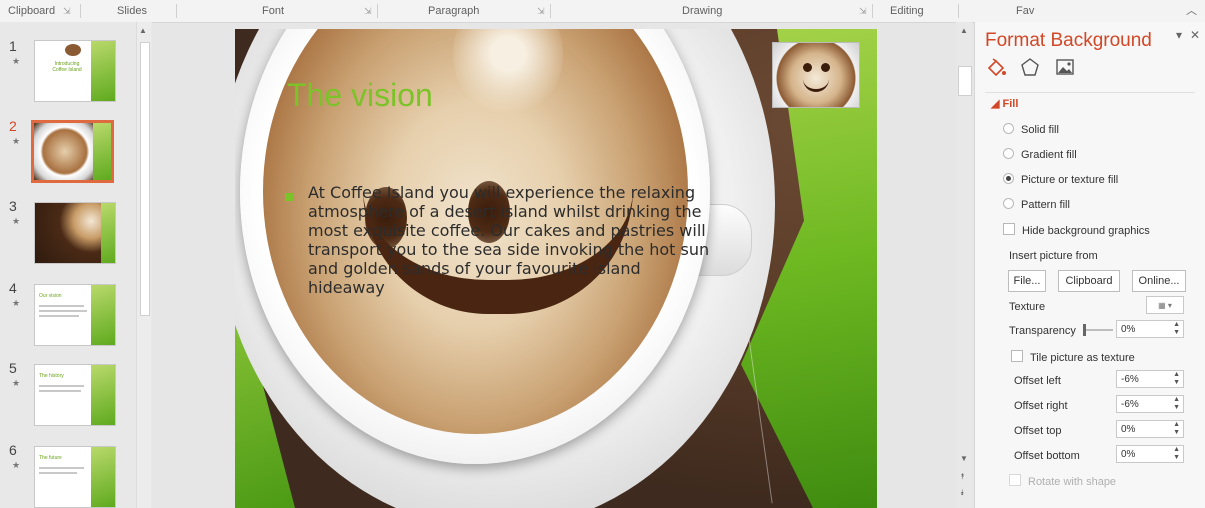 This screenshot has width=1205, height=508. What do you see at coordinates (13, 368) in the screenshot?
I see `slide-number: 5` at bounding box center [13, 368].